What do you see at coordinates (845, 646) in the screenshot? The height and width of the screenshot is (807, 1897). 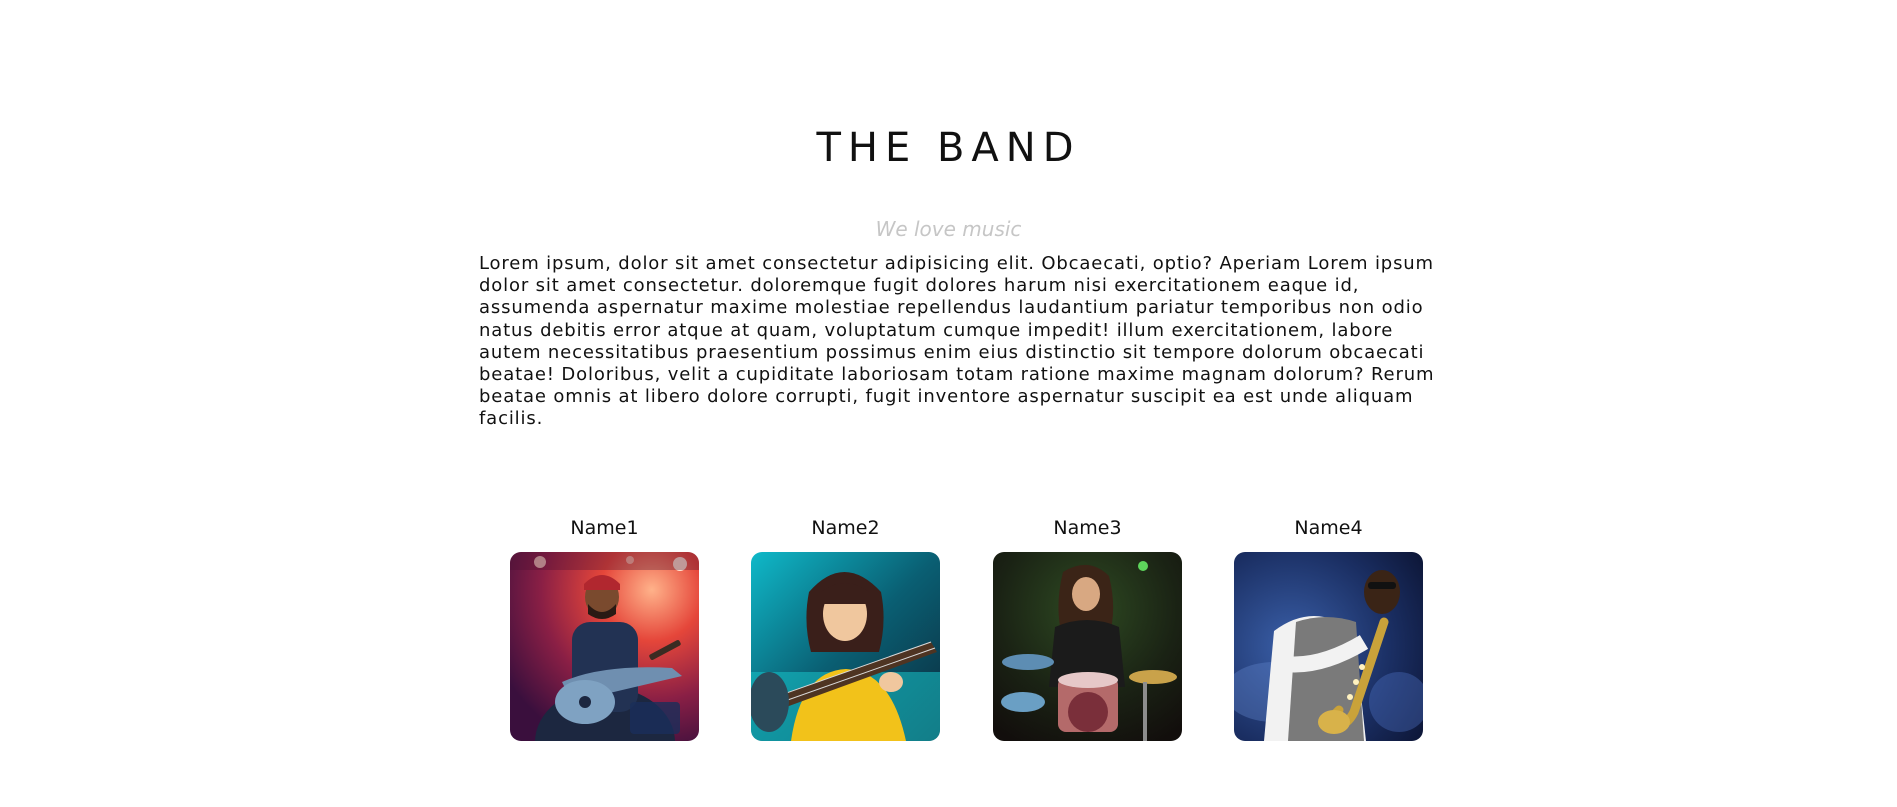 I see `guitar-player-woman-photo` at bounding box center [845, 646].